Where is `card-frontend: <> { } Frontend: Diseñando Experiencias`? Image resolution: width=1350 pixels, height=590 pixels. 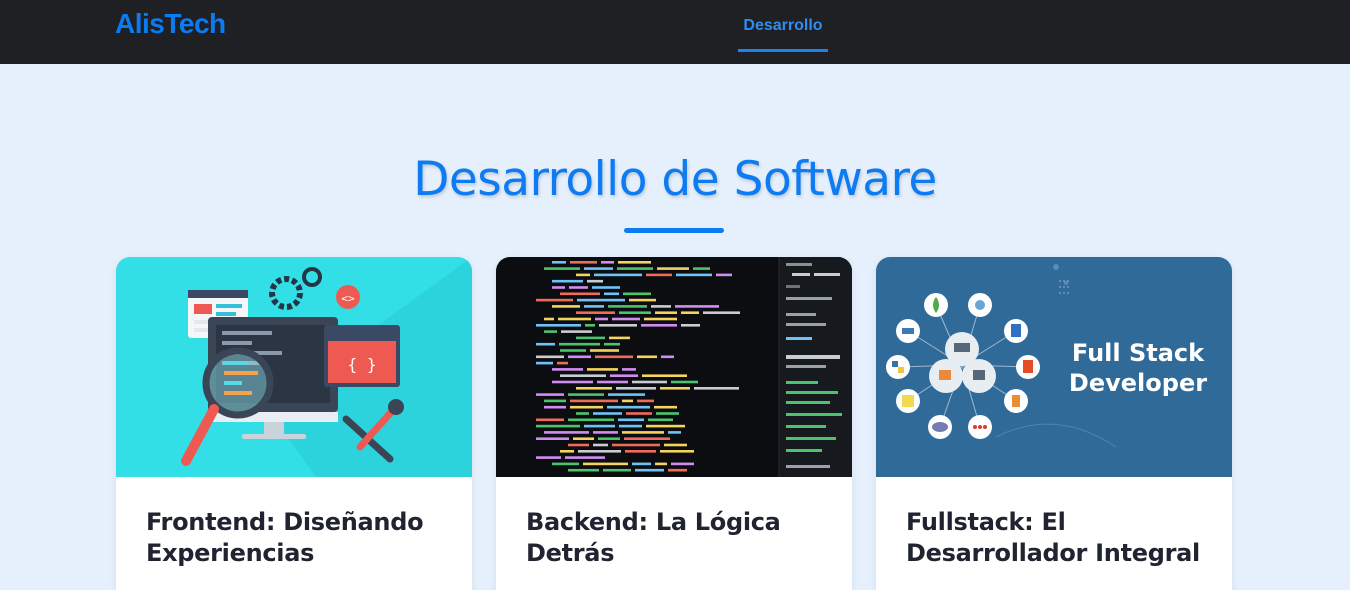 card-frontend: <> { } Frontend: Diseñando Experiencias is located at coordinates (294, 423).